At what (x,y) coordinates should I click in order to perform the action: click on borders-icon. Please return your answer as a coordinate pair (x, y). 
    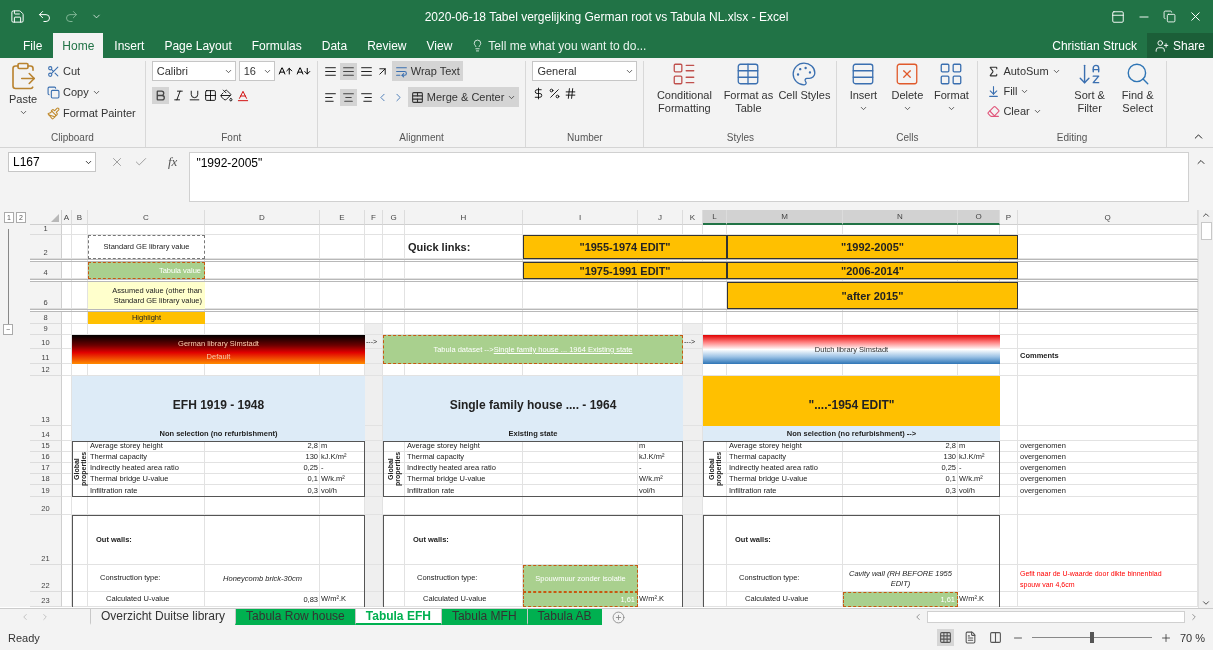
    Looking at the image, I should click on (210, 95).